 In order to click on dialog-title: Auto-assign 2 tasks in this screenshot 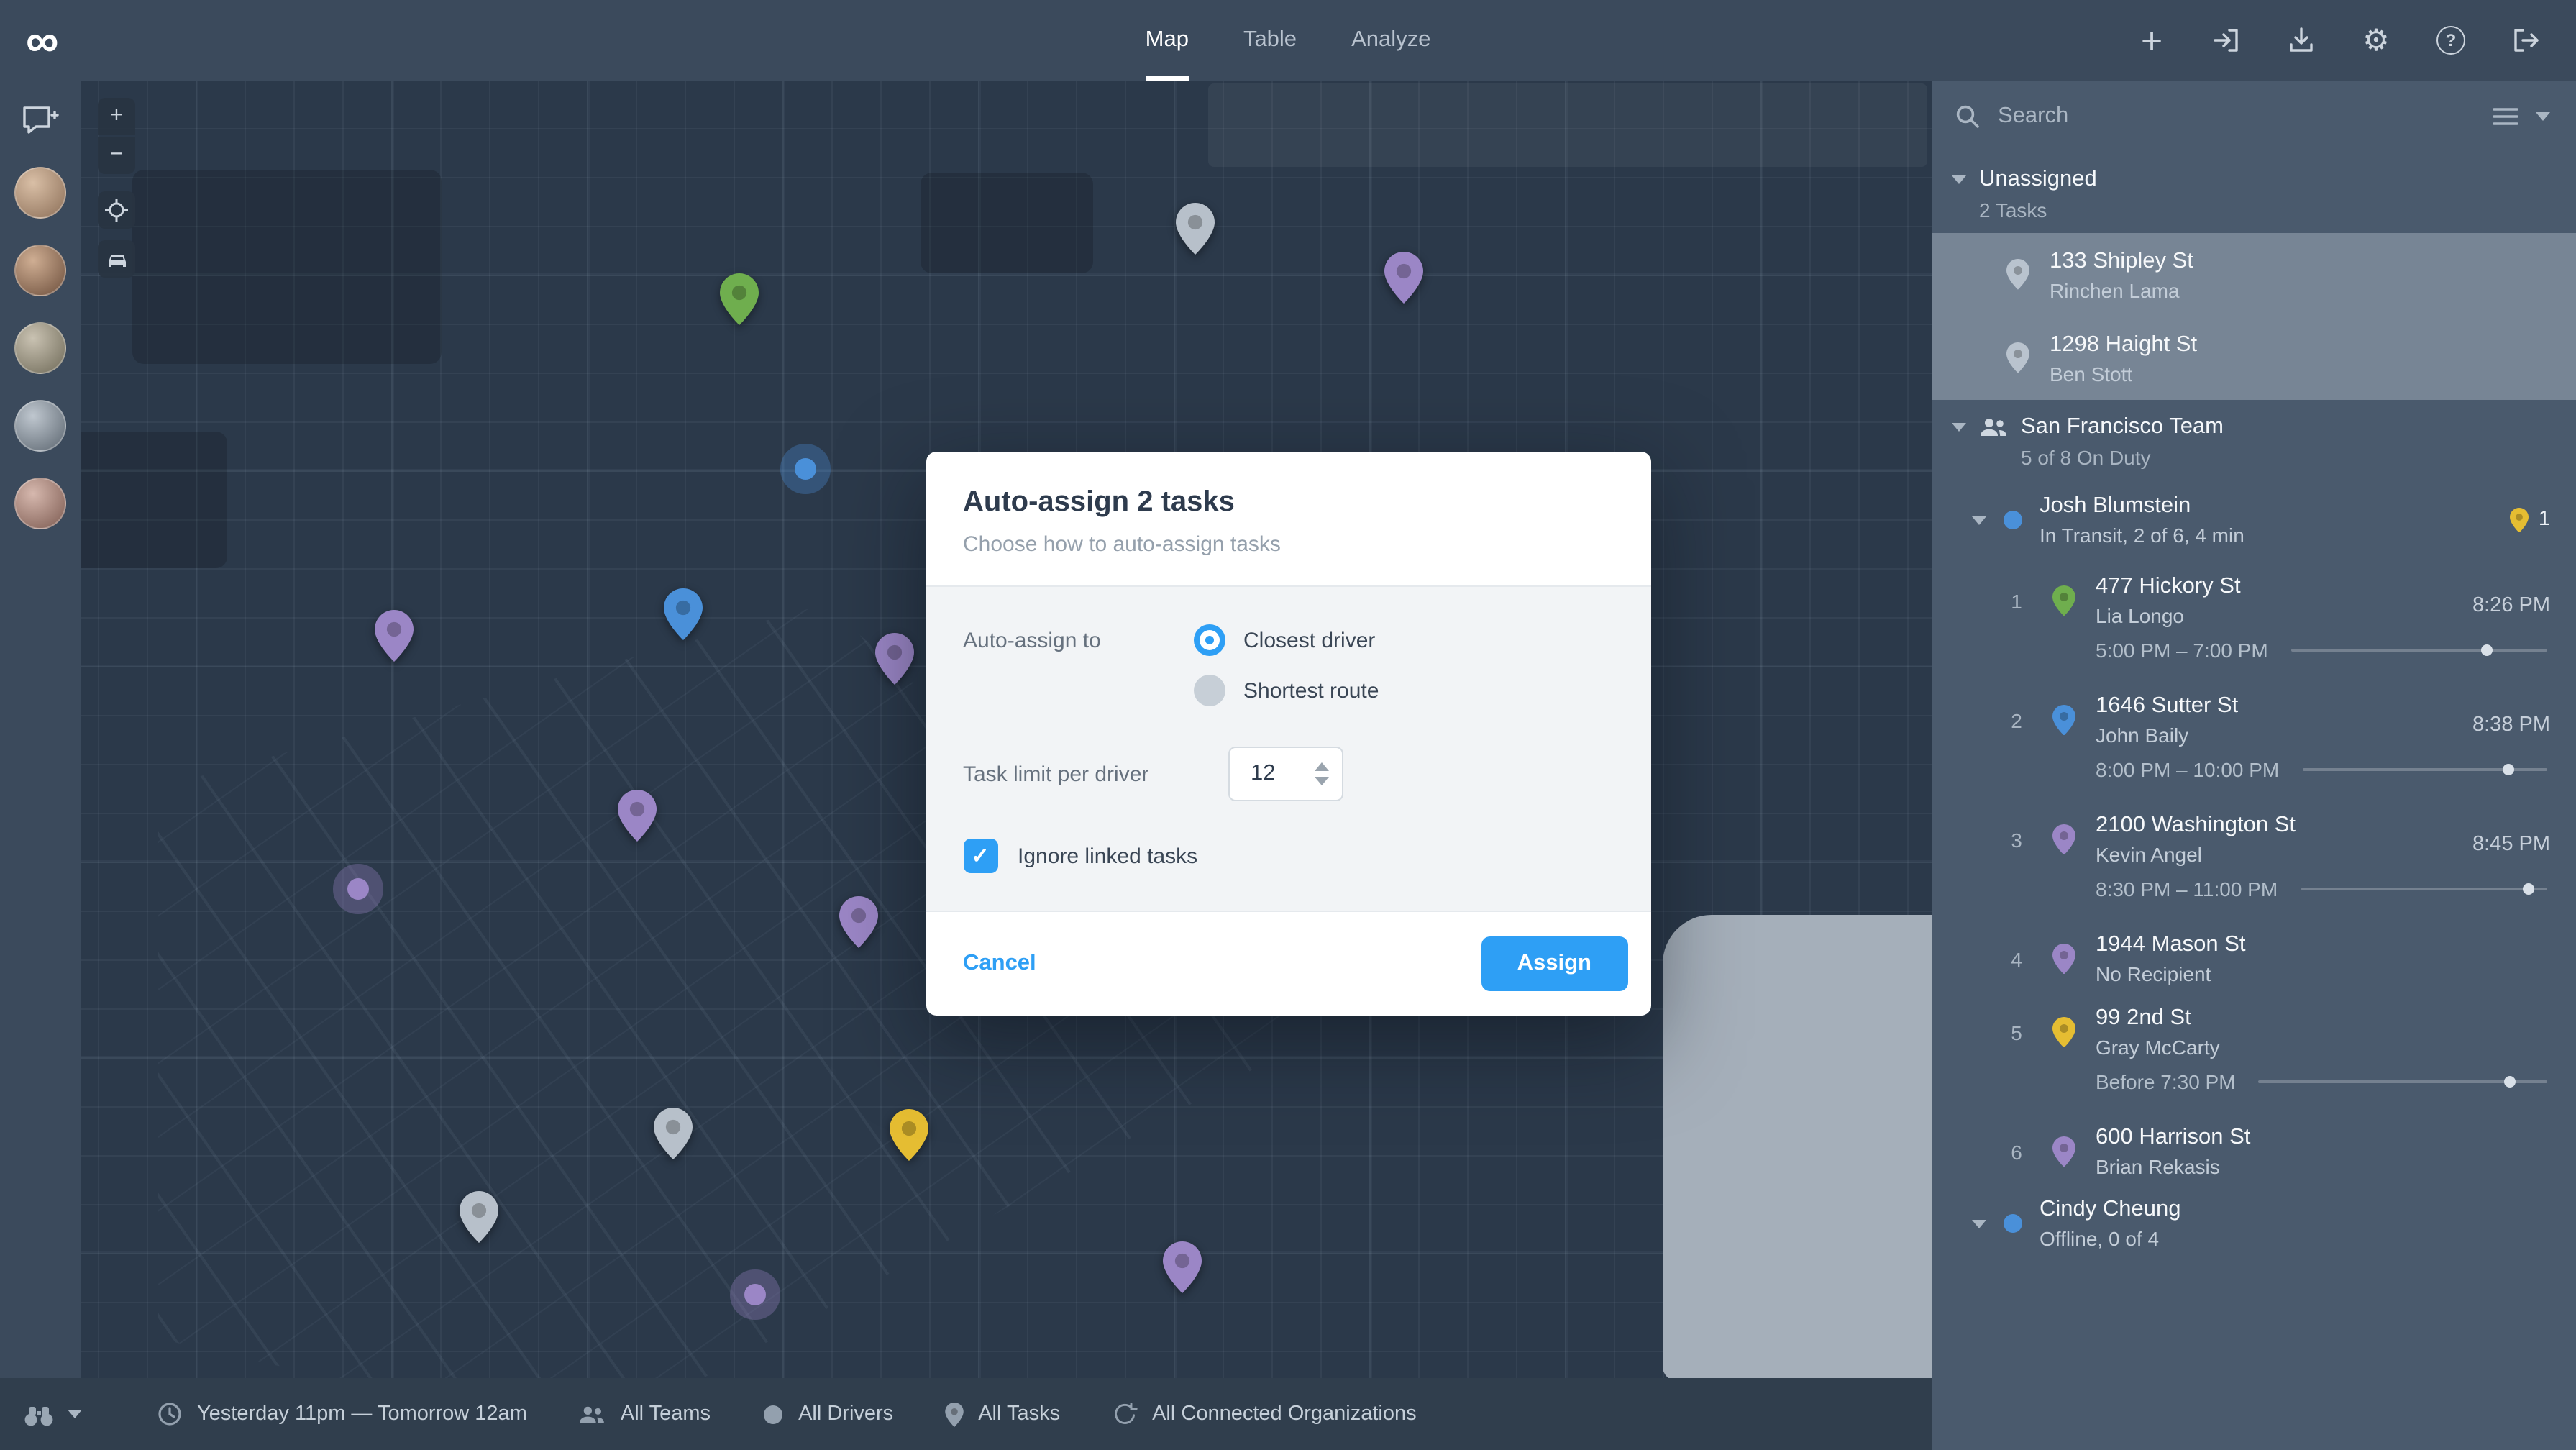, I will do `click(1099, 502)`.